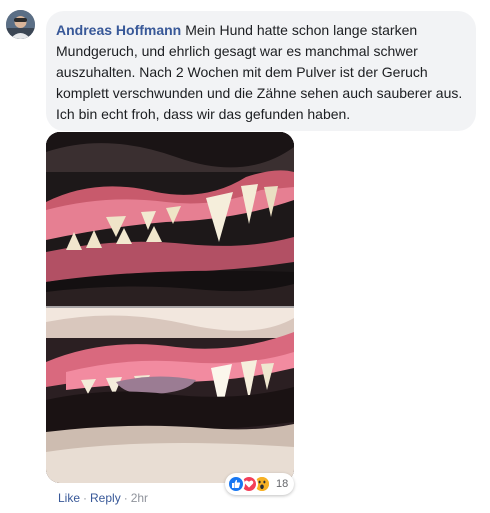 The height and width of the screenshot is (513, 490). I want to click on comment-author: Andreas Hoffmann, so click(118, 30).